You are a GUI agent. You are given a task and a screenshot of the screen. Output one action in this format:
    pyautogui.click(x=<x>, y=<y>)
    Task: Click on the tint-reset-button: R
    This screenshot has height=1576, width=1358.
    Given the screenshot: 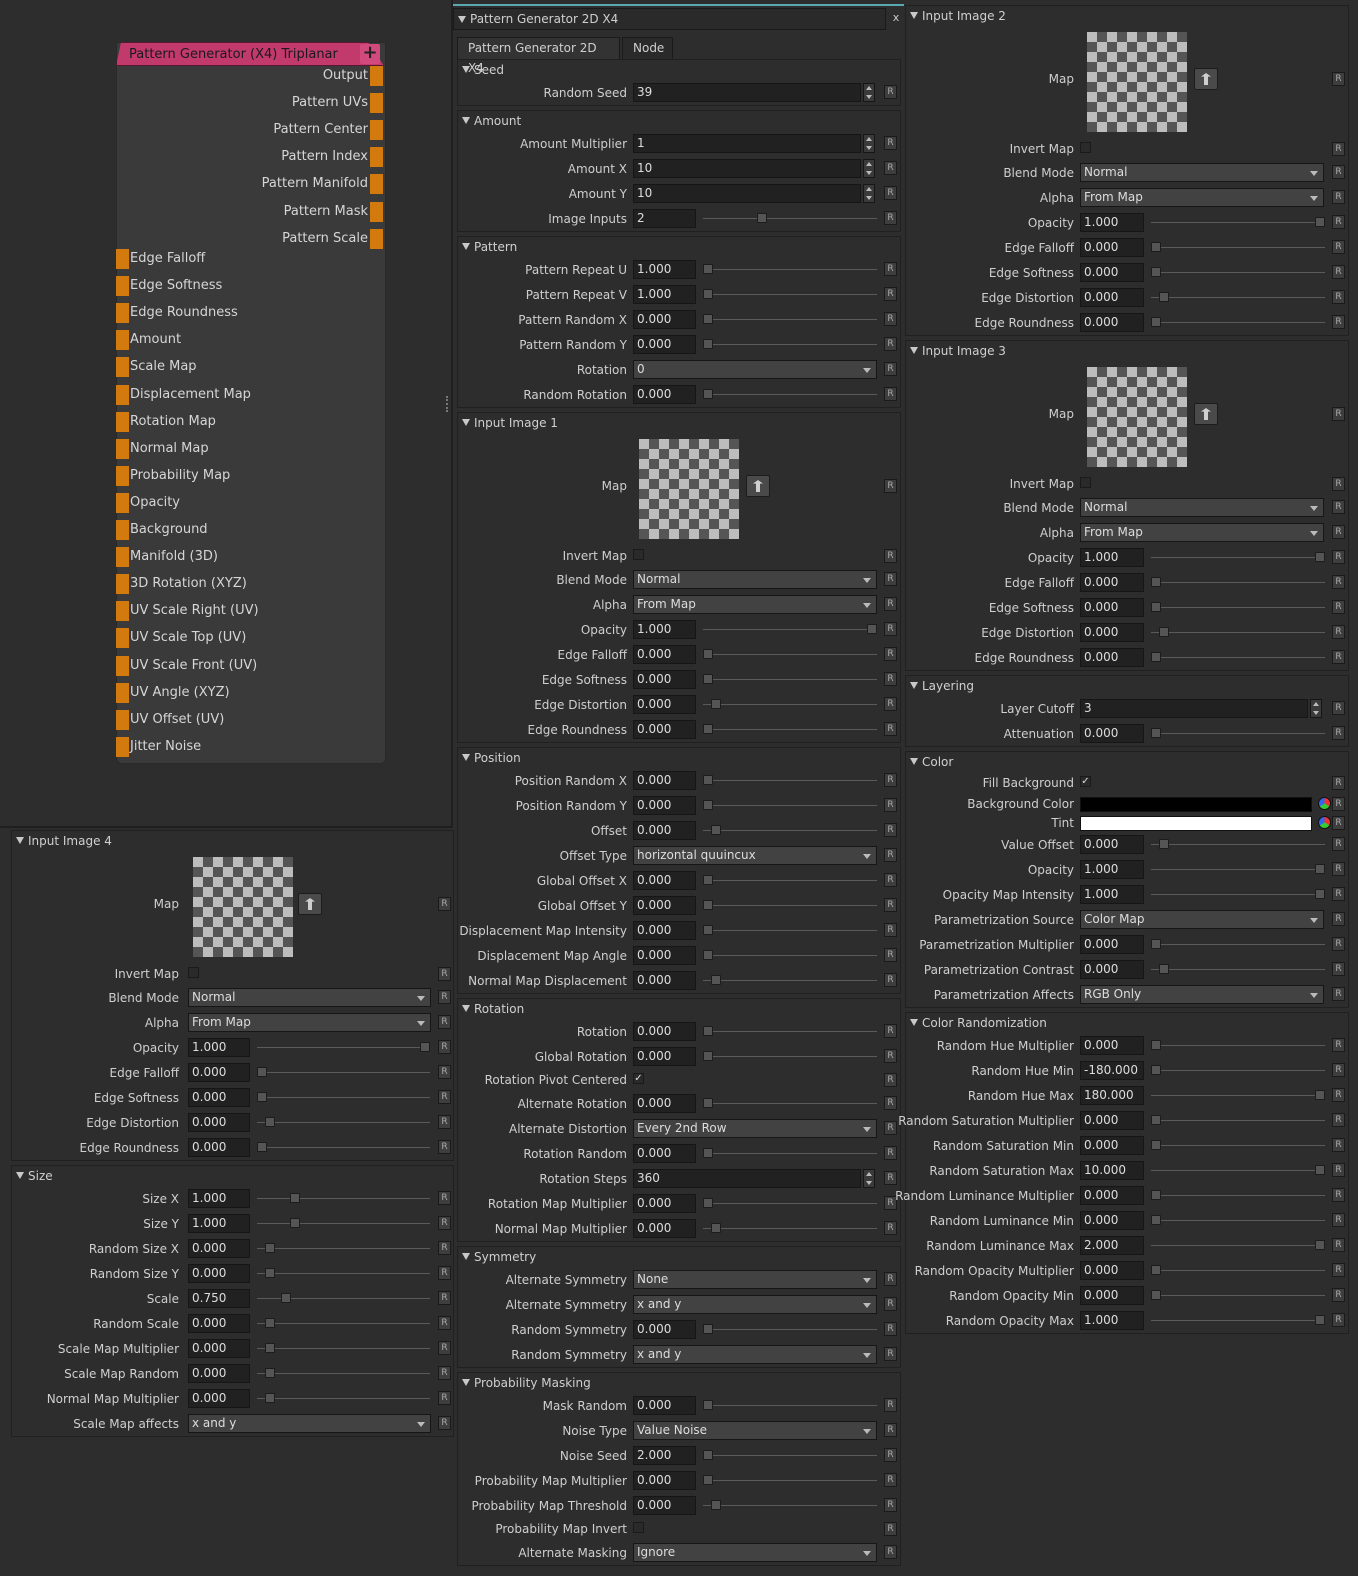 What is the action you would take?
    pyautogui.click(x=1338, y=823)
    